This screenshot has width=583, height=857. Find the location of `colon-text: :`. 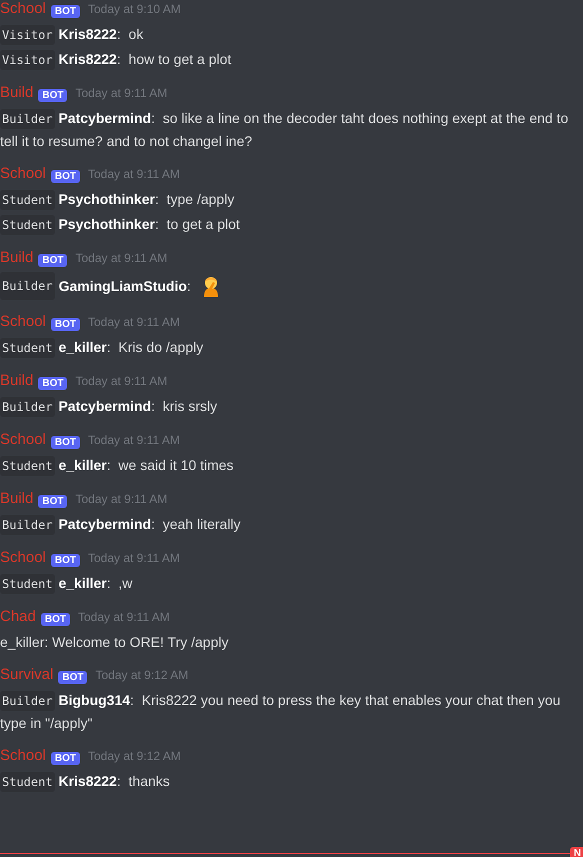

colon-text: : is located at coordinates (188, 286).